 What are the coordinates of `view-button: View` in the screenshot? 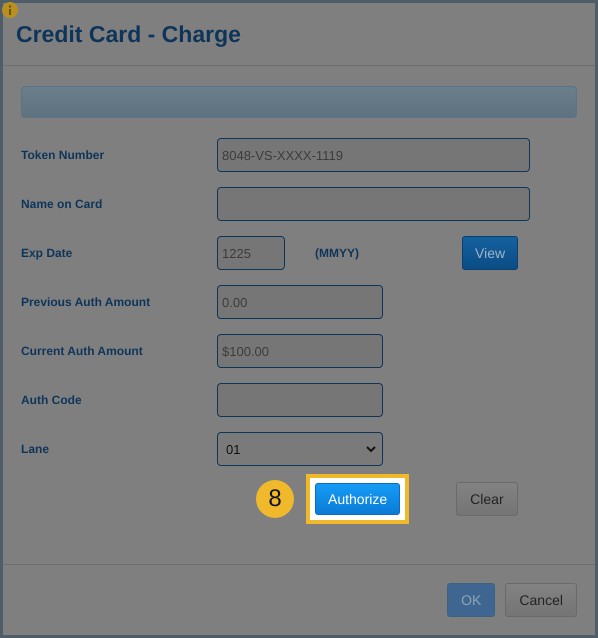 It's located at (490, 253).